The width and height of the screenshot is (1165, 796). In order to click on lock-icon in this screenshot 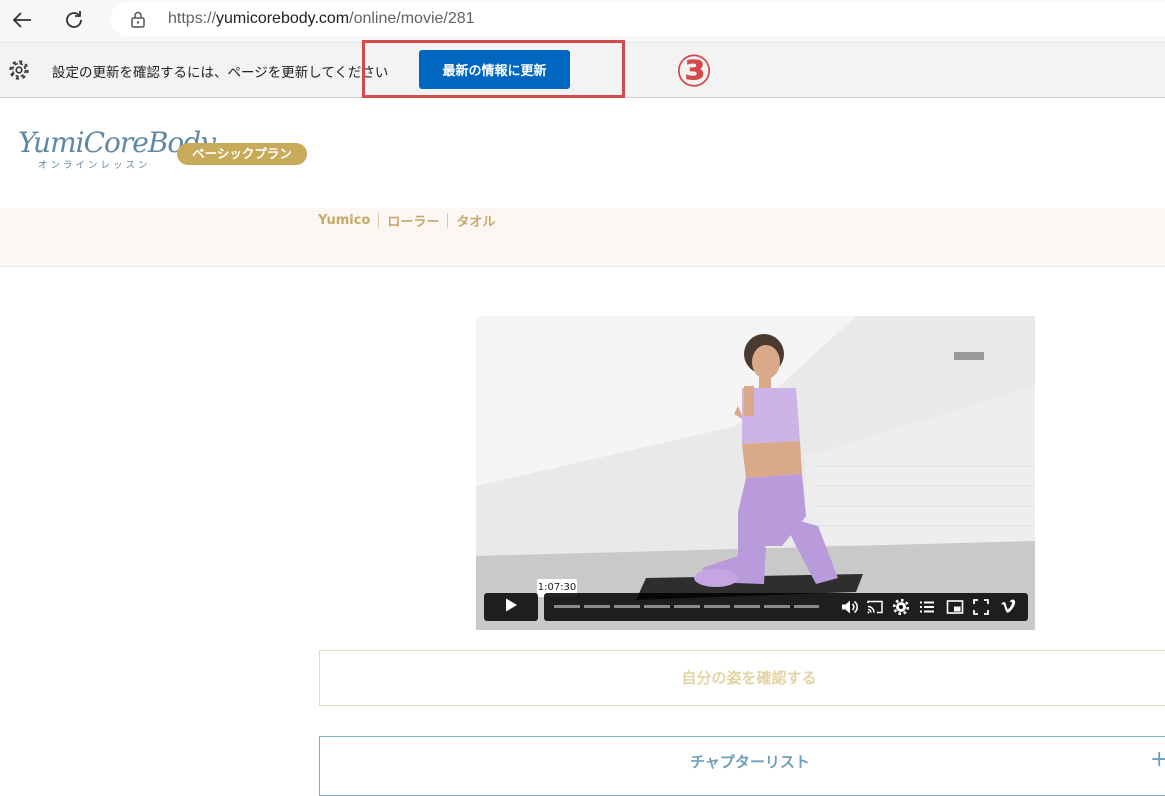, I will do `click(138, 21)`.